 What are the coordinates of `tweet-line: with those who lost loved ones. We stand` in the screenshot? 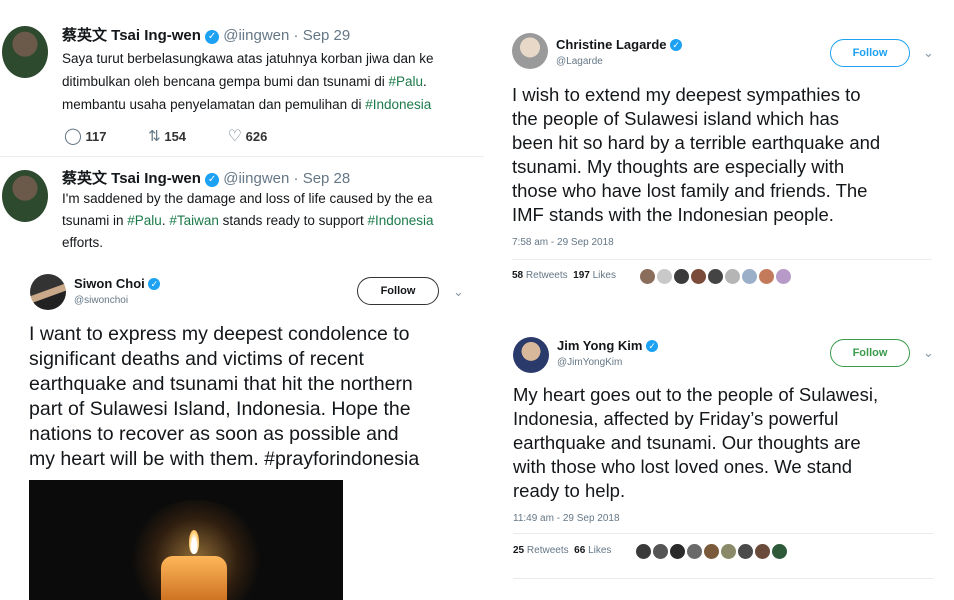 It's located at (683, 466).